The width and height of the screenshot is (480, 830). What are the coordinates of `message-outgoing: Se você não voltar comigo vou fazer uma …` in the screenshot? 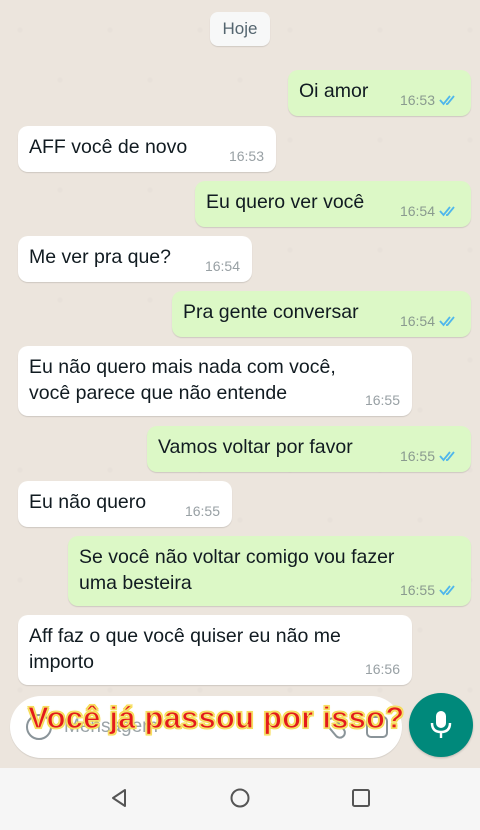 It's located at (269, 571).